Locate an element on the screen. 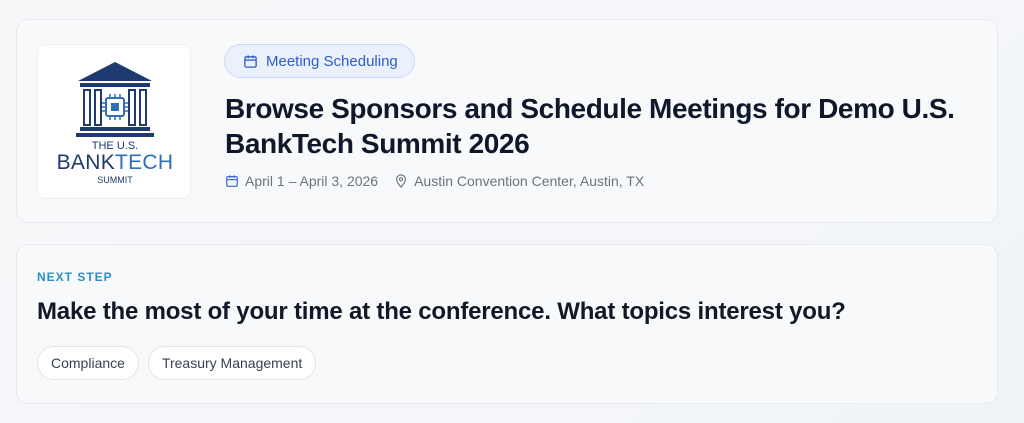  topic-chip-treasury-management: Treasury Management is located at coordinates (232, 363).